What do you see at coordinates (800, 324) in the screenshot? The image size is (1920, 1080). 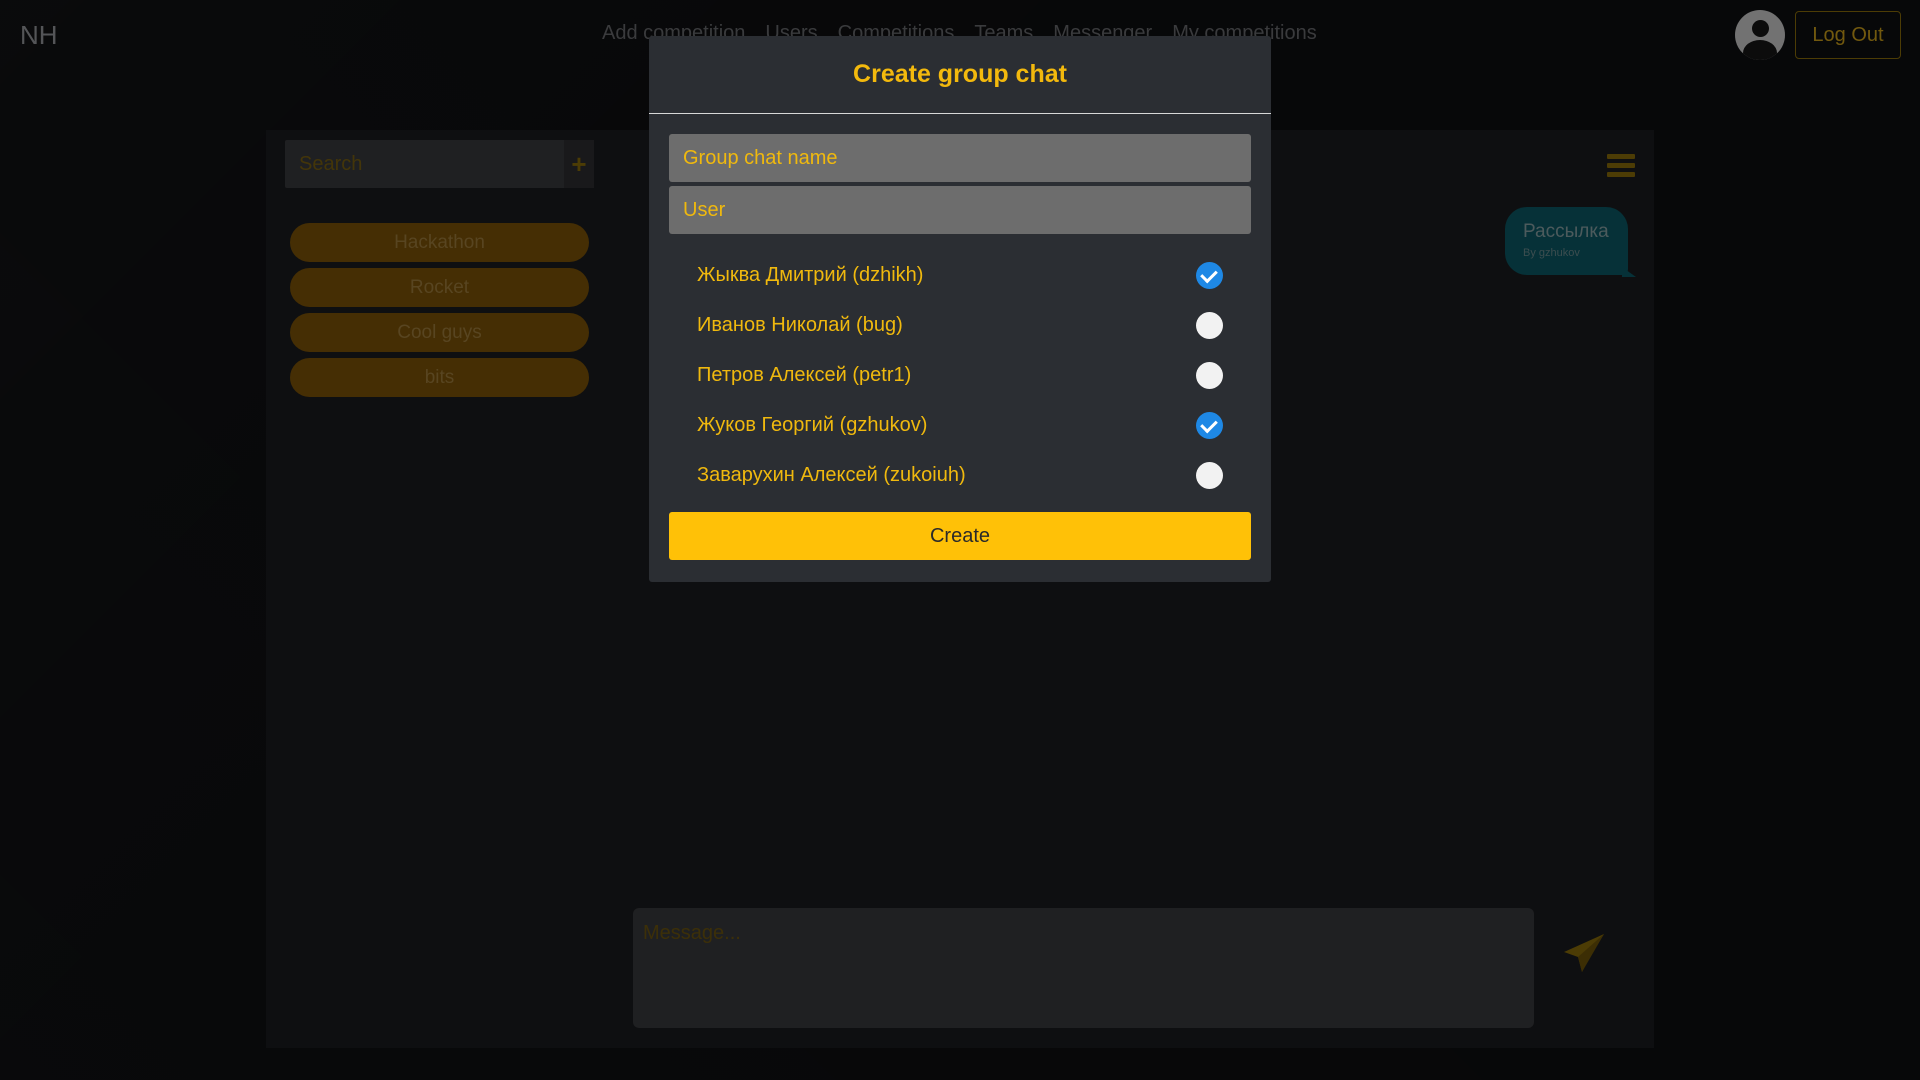 I see `user-name: Иванов Николай (bug)` at bounding box center [800, 324].